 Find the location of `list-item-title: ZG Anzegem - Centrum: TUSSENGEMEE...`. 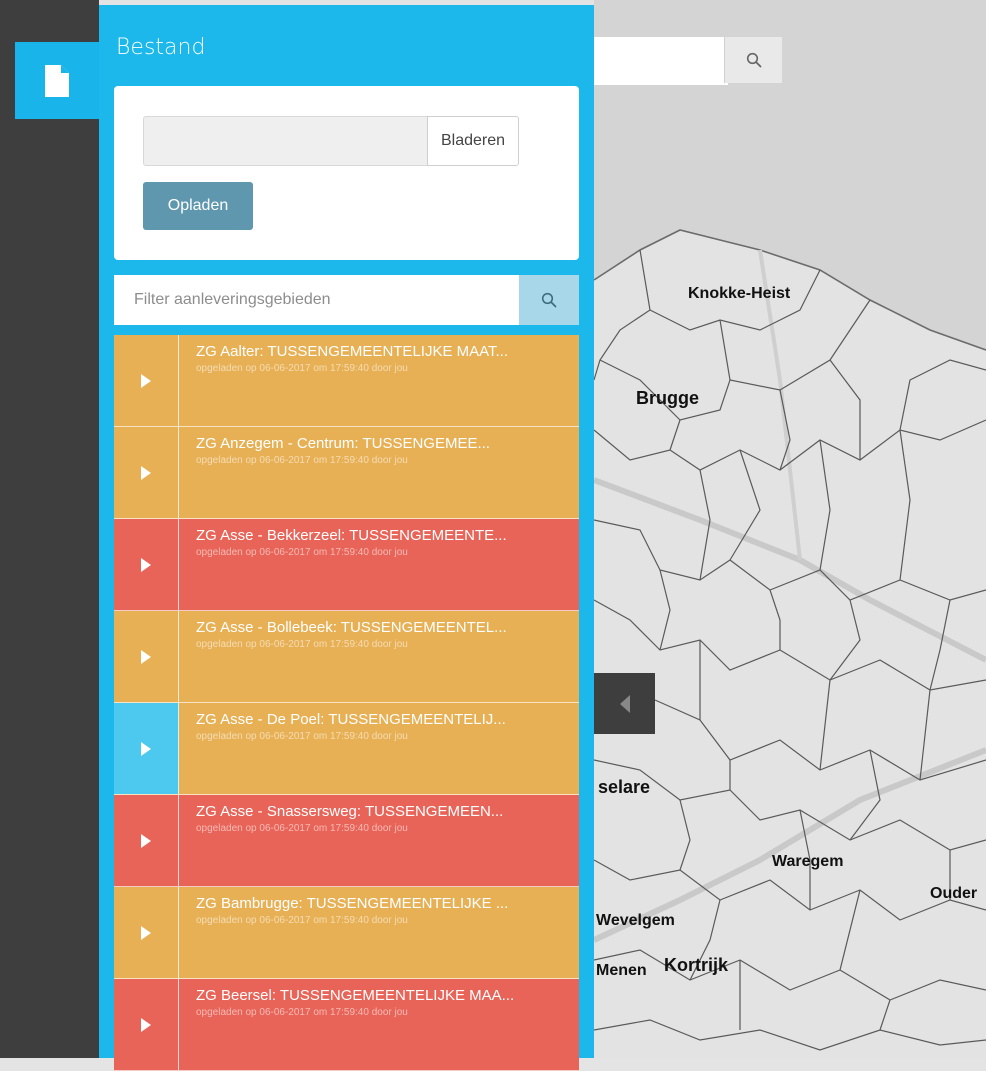

list-item-title: ZG Anzegem - Centrum: TUSSENGEMEE... is located at coordinates (343, 443).